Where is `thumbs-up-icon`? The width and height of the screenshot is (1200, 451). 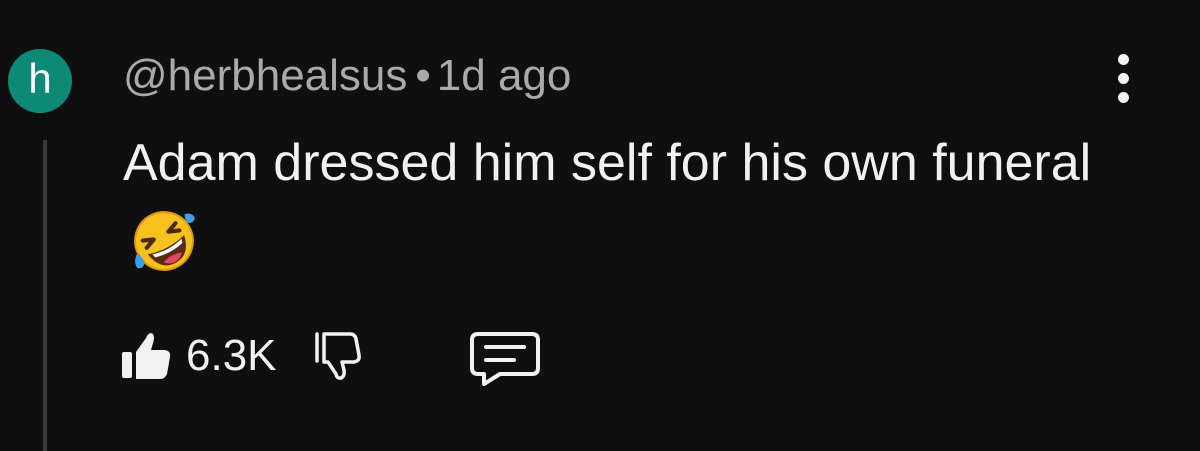 thumbs-up-icon is located at coordinates (146, 356).